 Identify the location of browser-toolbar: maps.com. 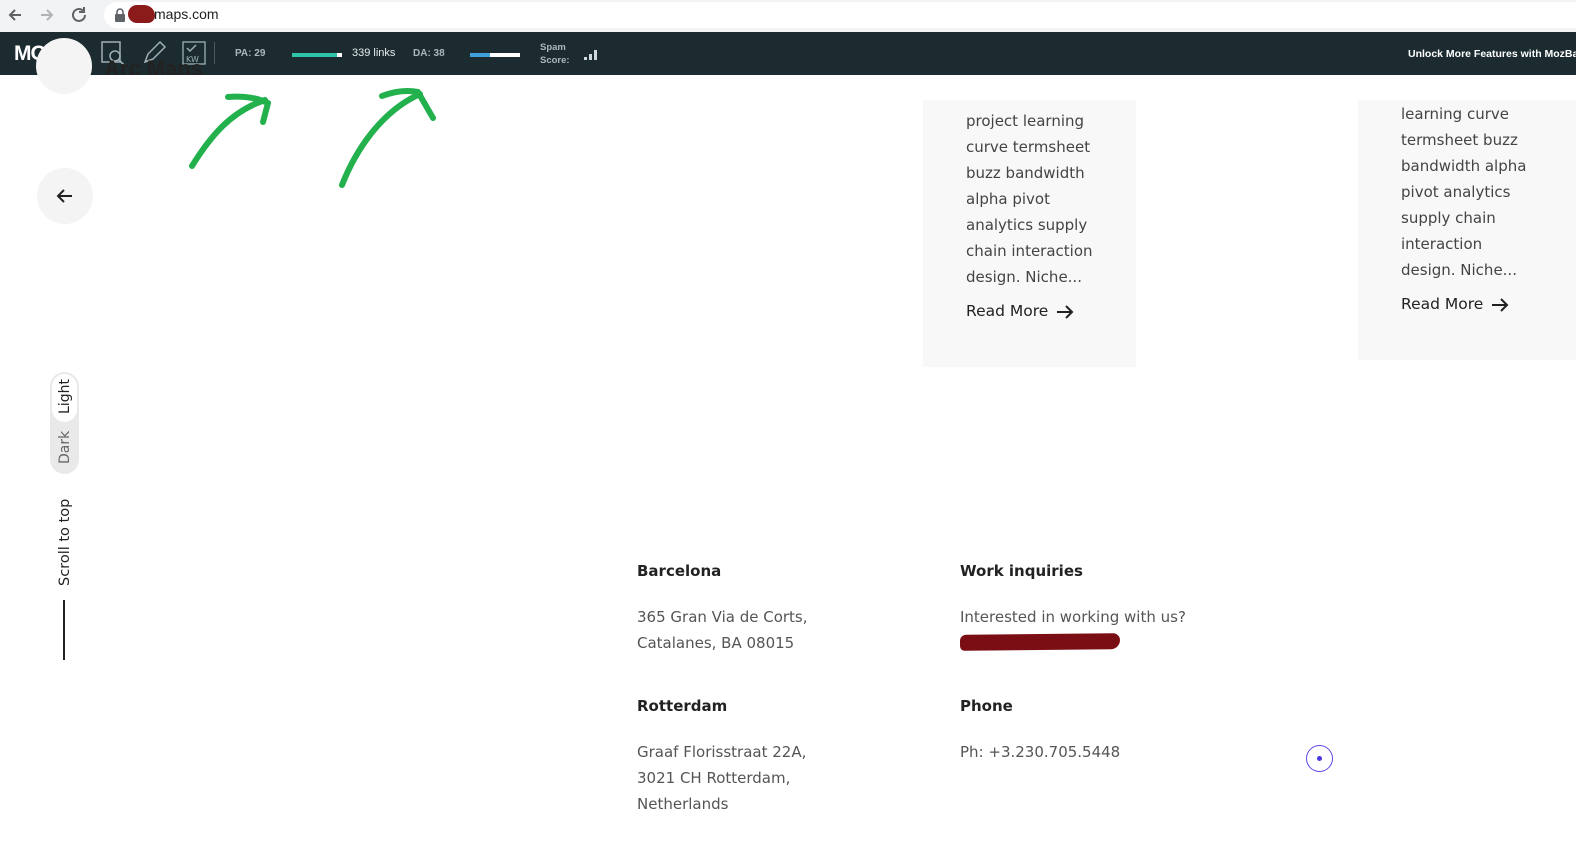
(788, 16).